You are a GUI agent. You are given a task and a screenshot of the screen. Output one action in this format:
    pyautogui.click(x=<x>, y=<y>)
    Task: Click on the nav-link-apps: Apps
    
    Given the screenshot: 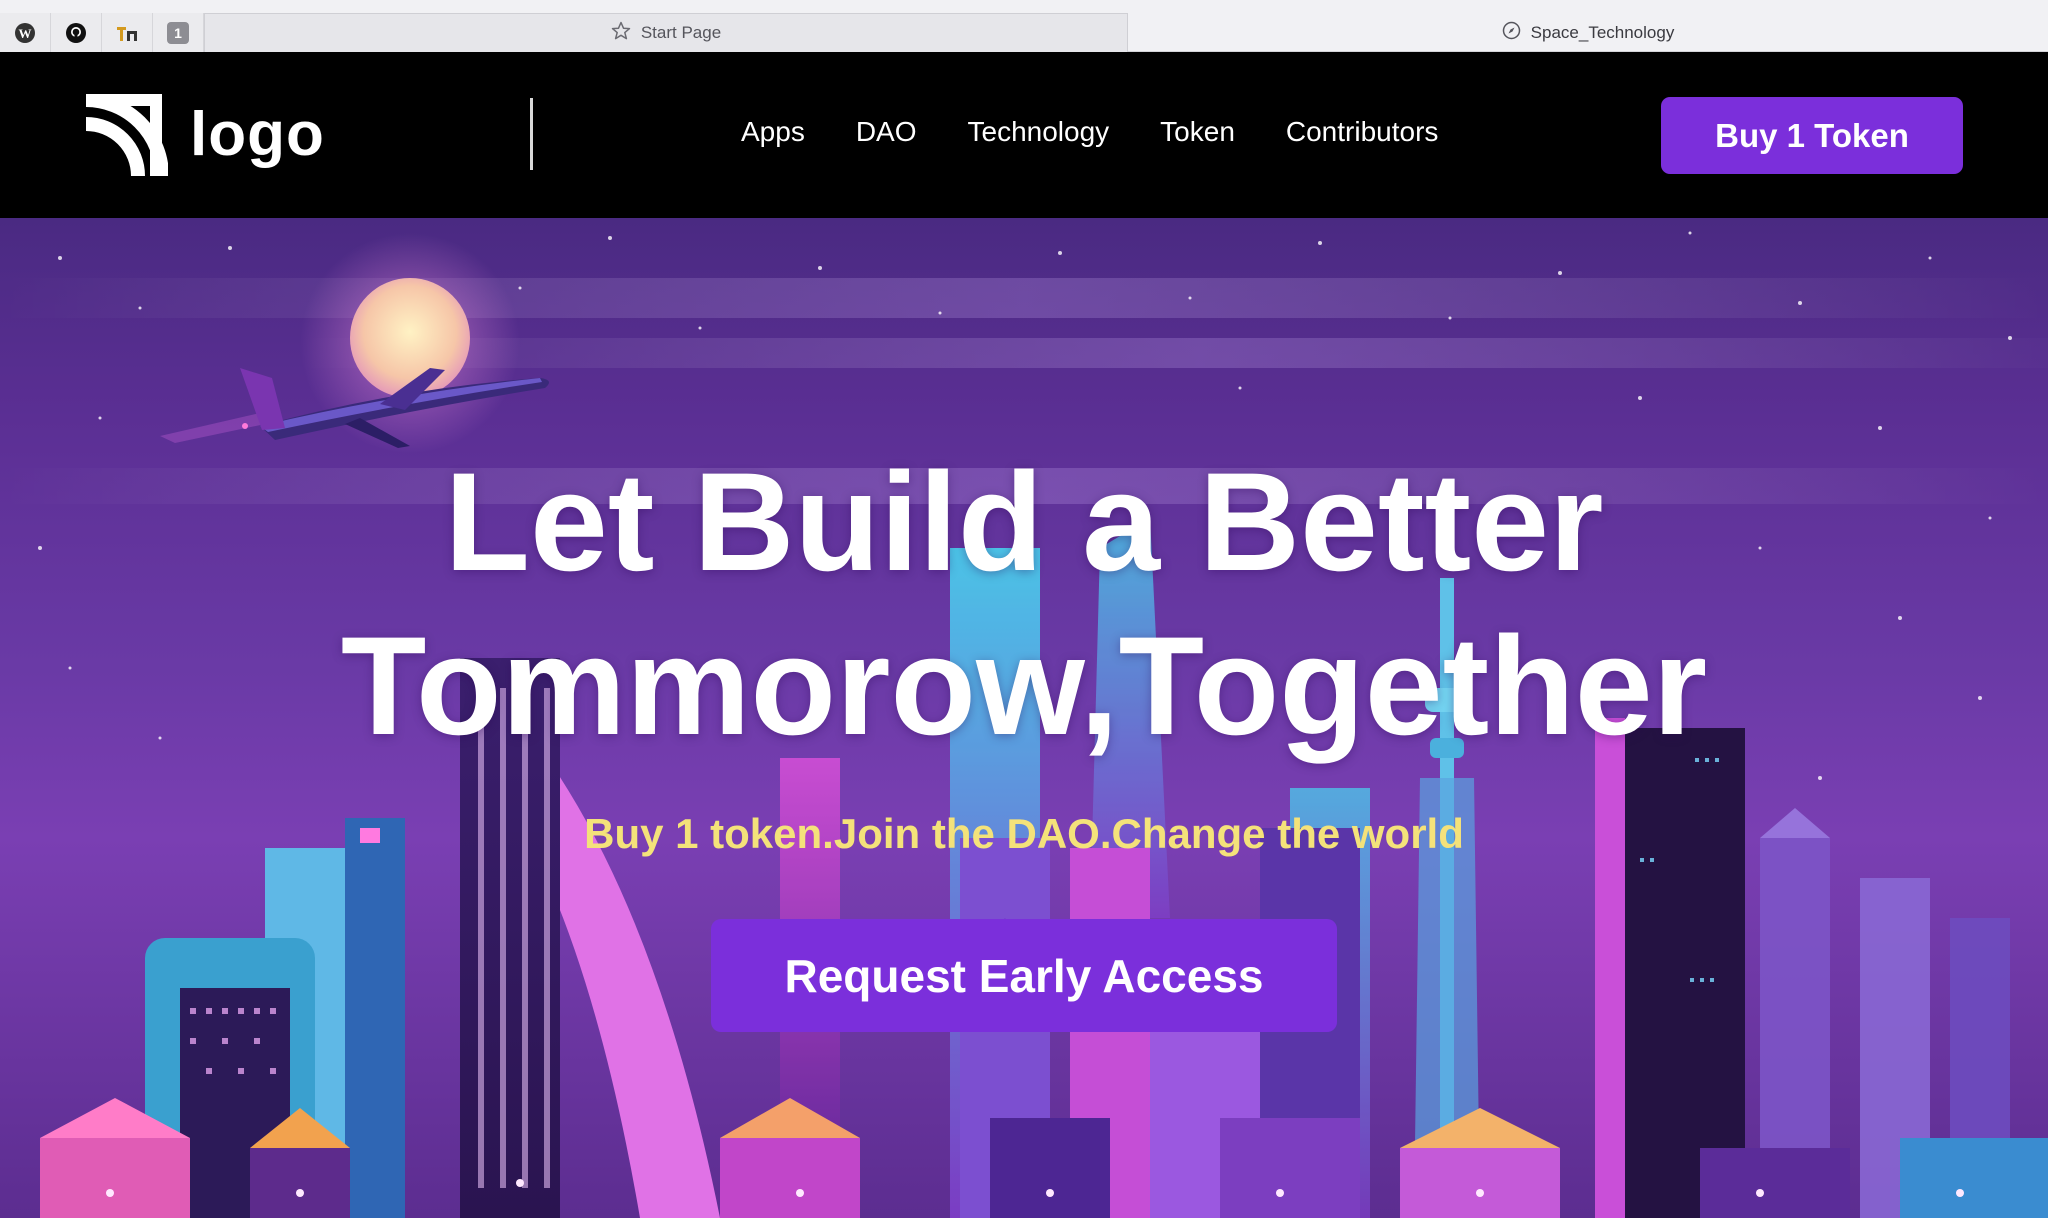 What is the action you would take?
    pyautogui.click(x=773, y=132)
    